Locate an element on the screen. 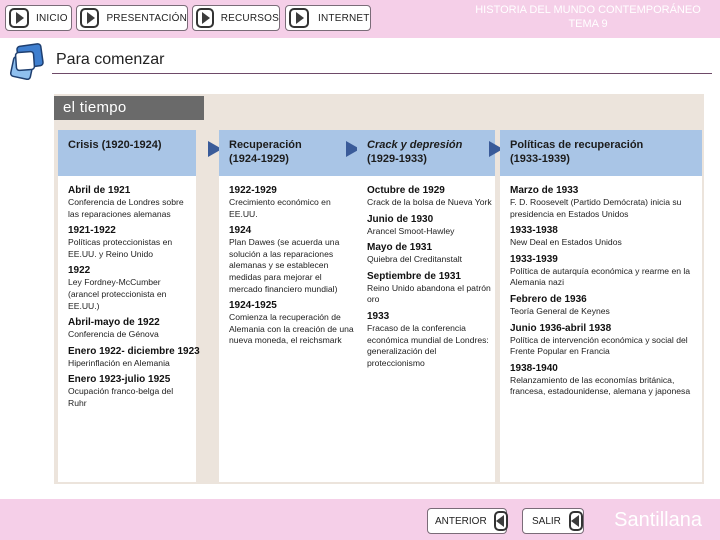 The image size is (720, 540). event-date: 1922 is located at coordinates (79, 271).